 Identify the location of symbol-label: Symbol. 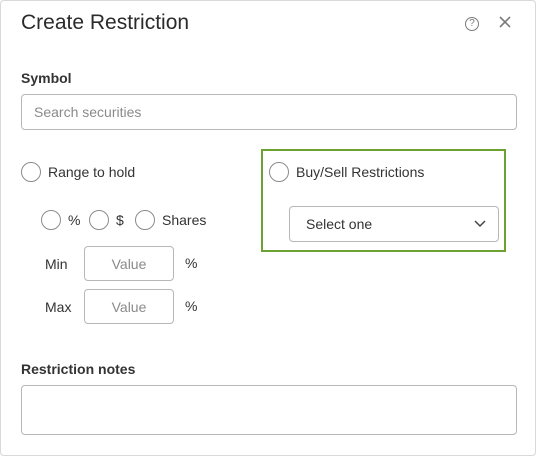
(46, 78).